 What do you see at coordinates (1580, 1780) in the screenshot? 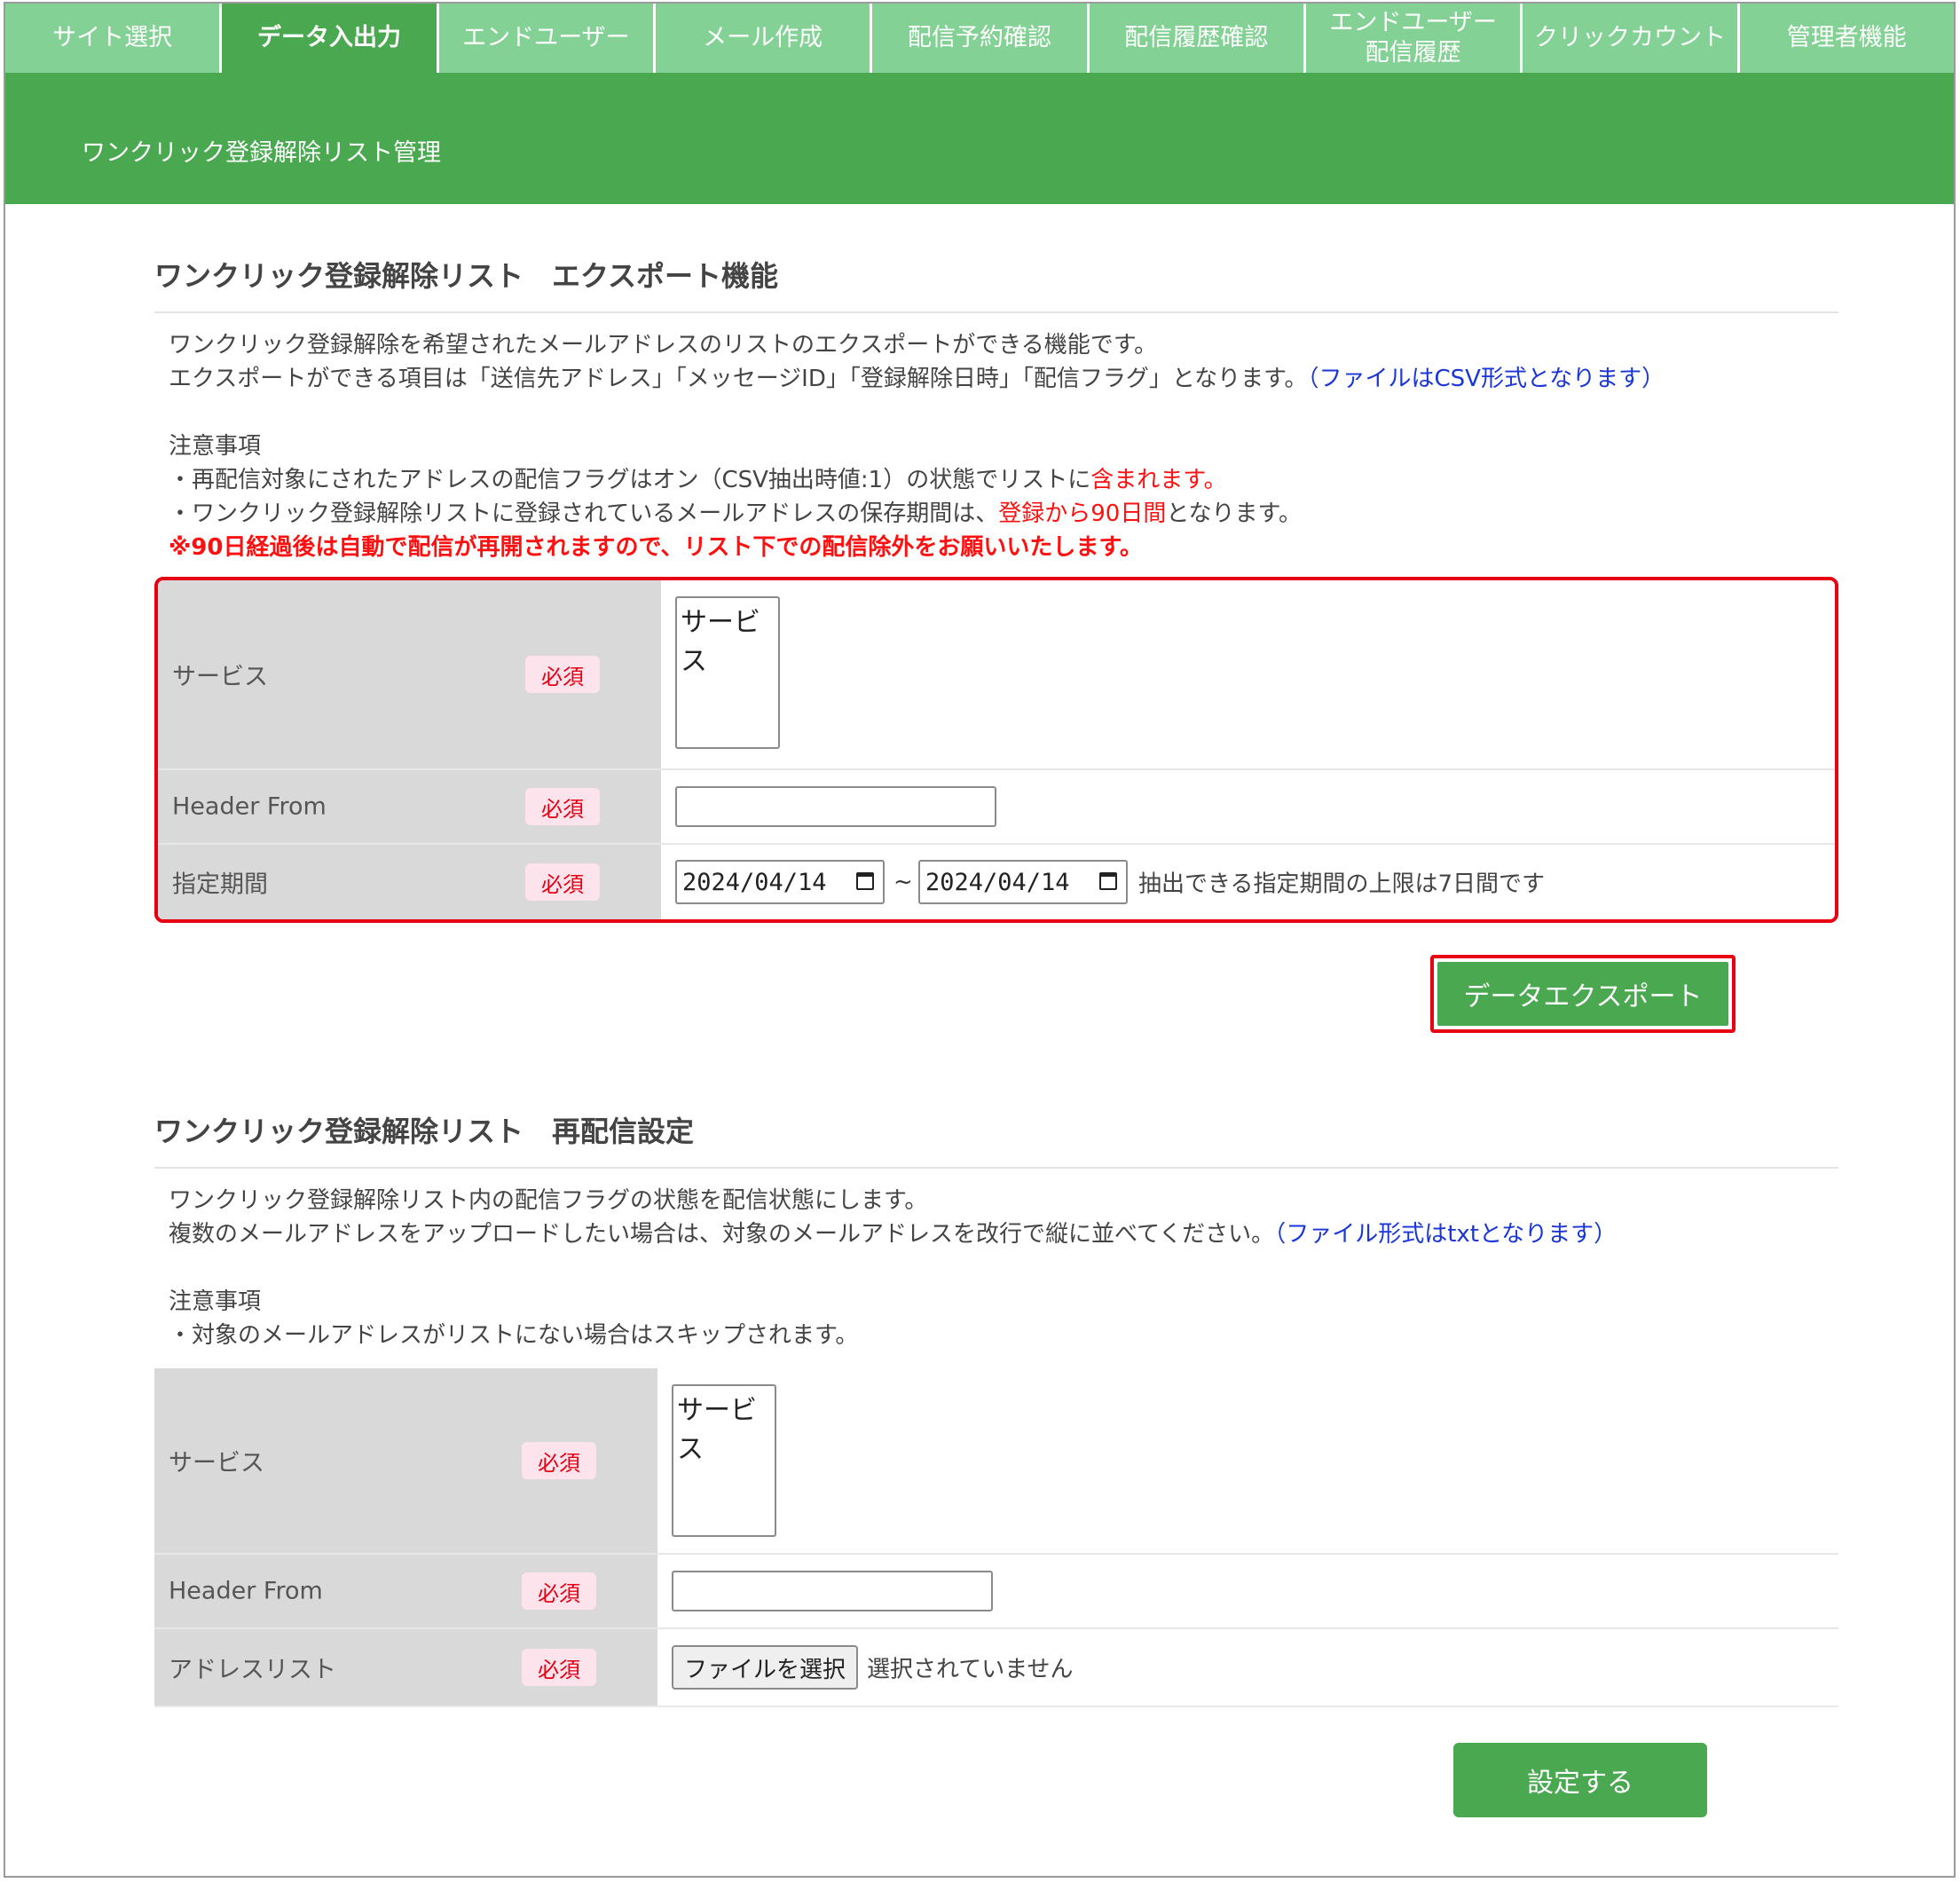
I see `apply-settings-button: 設定する` at bounding box center [1580, 1780].